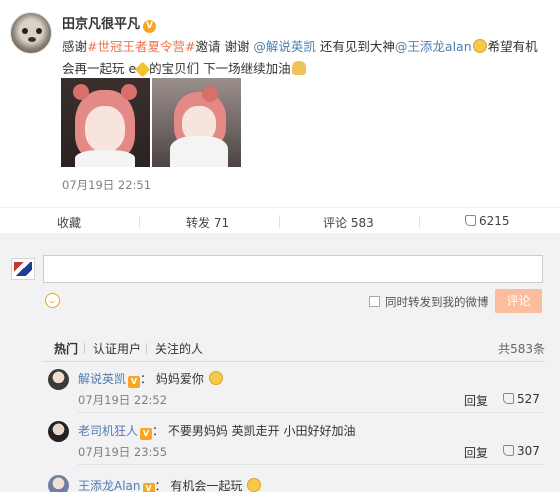 This screenshot has height=492, width=560. Describe the element at coordinates (528, 399) in the screenshot. I see `comment-like-count: 527` at that location.